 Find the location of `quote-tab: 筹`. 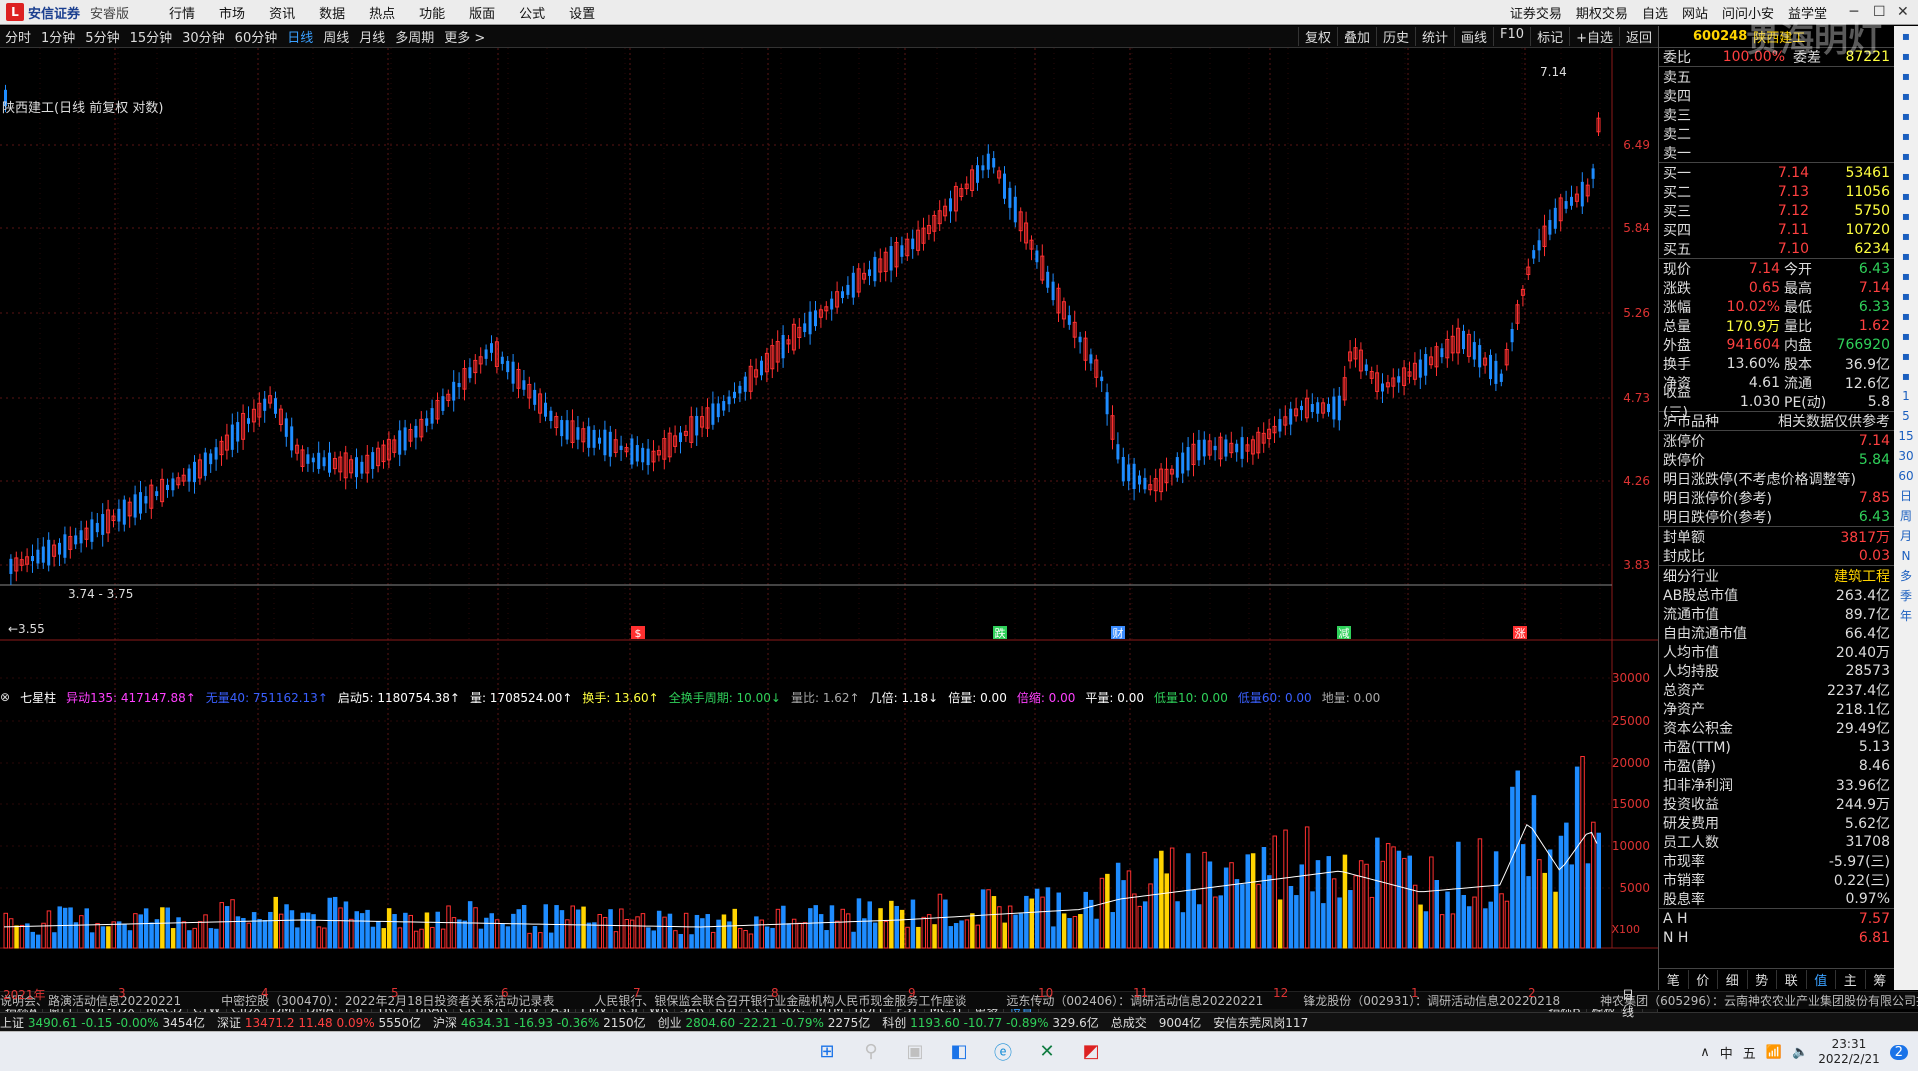

quote-tab: 筹 is located at coordinates (1880, 979).